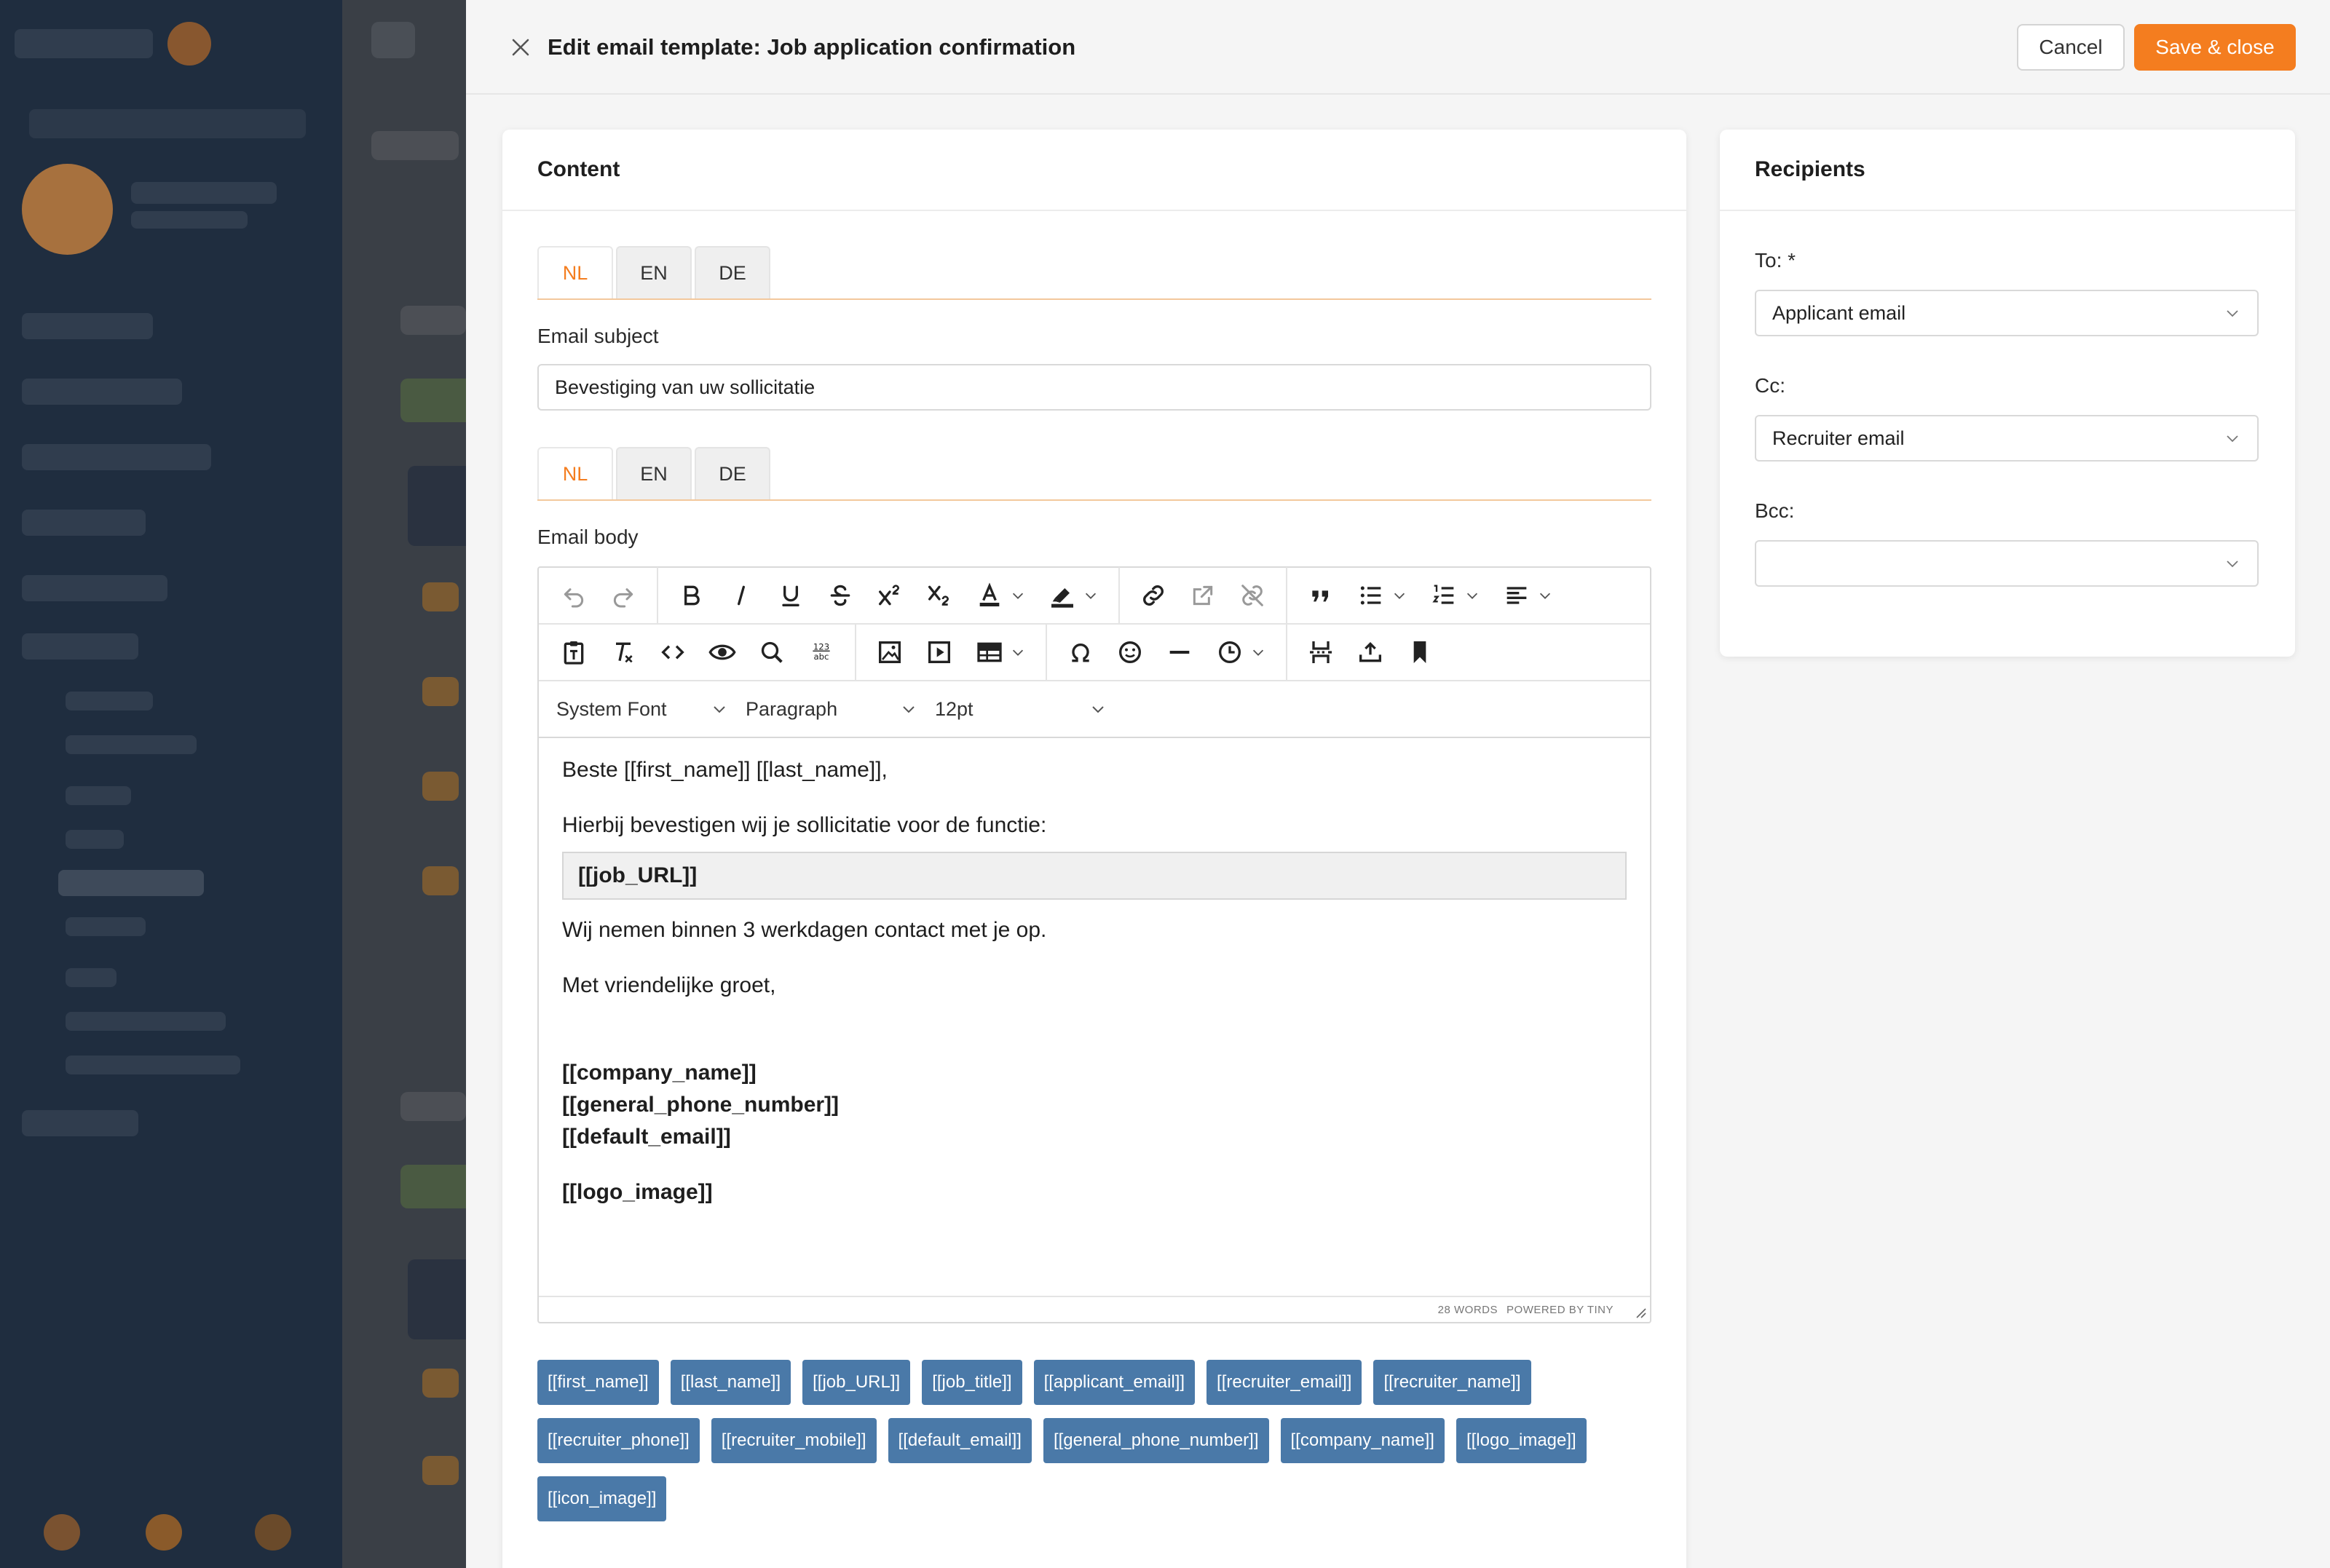  What do you see at coordinates (1321, 595) in the screenshot?
I see `blockquote-button` at bounding box center [1321, 595].